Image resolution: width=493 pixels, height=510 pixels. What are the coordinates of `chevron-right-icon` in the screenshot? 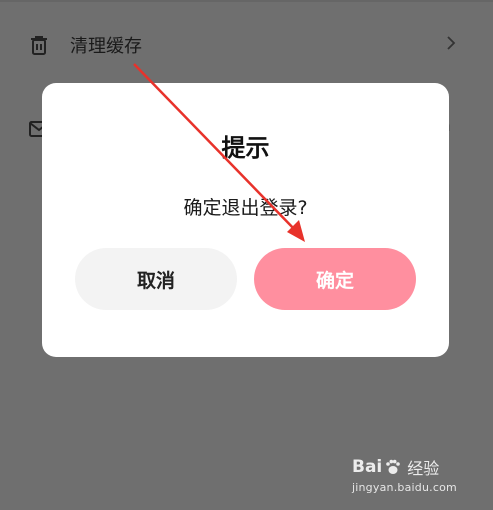 It's located at (451, 43).